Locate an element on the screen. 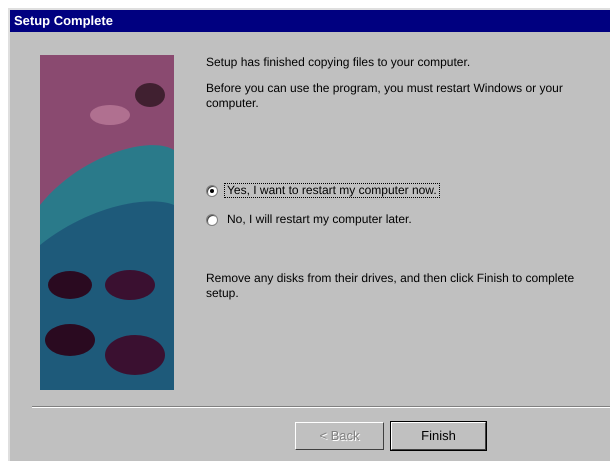  instruction-text: Remove any disks from their drives, and then click Finish to complete setup. is located at coordinates (391, 286).